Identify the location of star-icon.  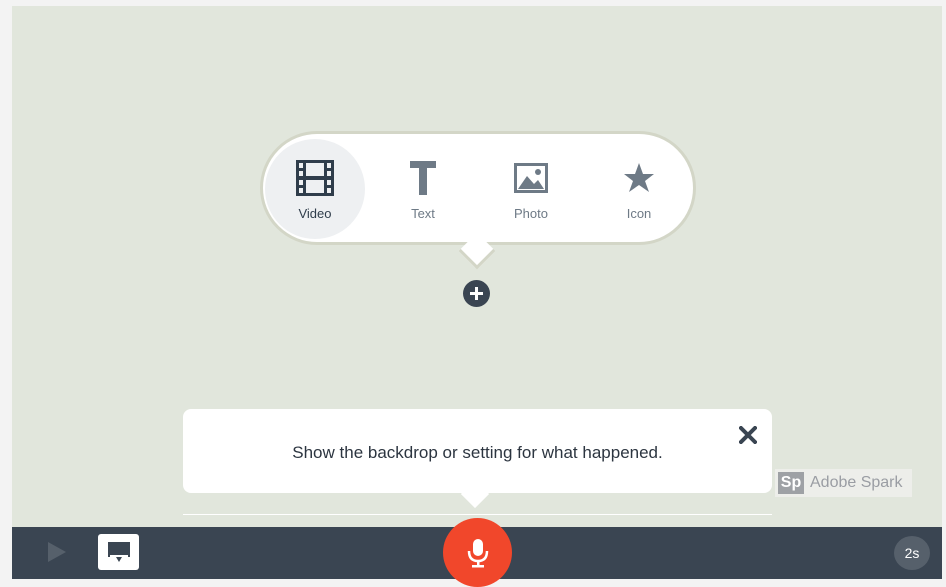
(639, 178).